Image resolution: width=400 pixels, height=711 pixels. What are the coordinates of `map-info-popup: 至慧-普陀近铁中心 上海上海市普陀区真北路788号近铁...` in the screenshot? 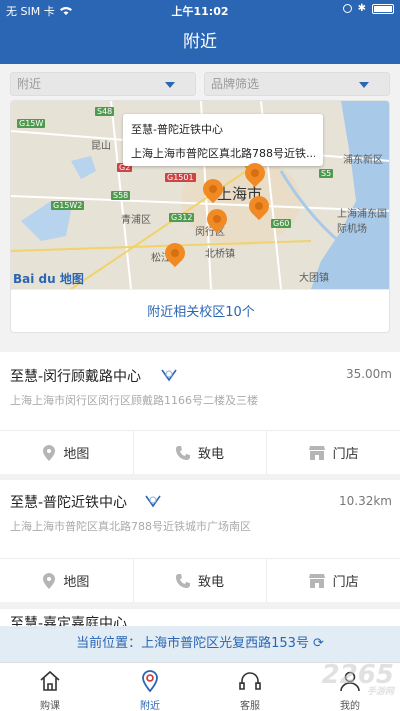 It's located at (223, 140).